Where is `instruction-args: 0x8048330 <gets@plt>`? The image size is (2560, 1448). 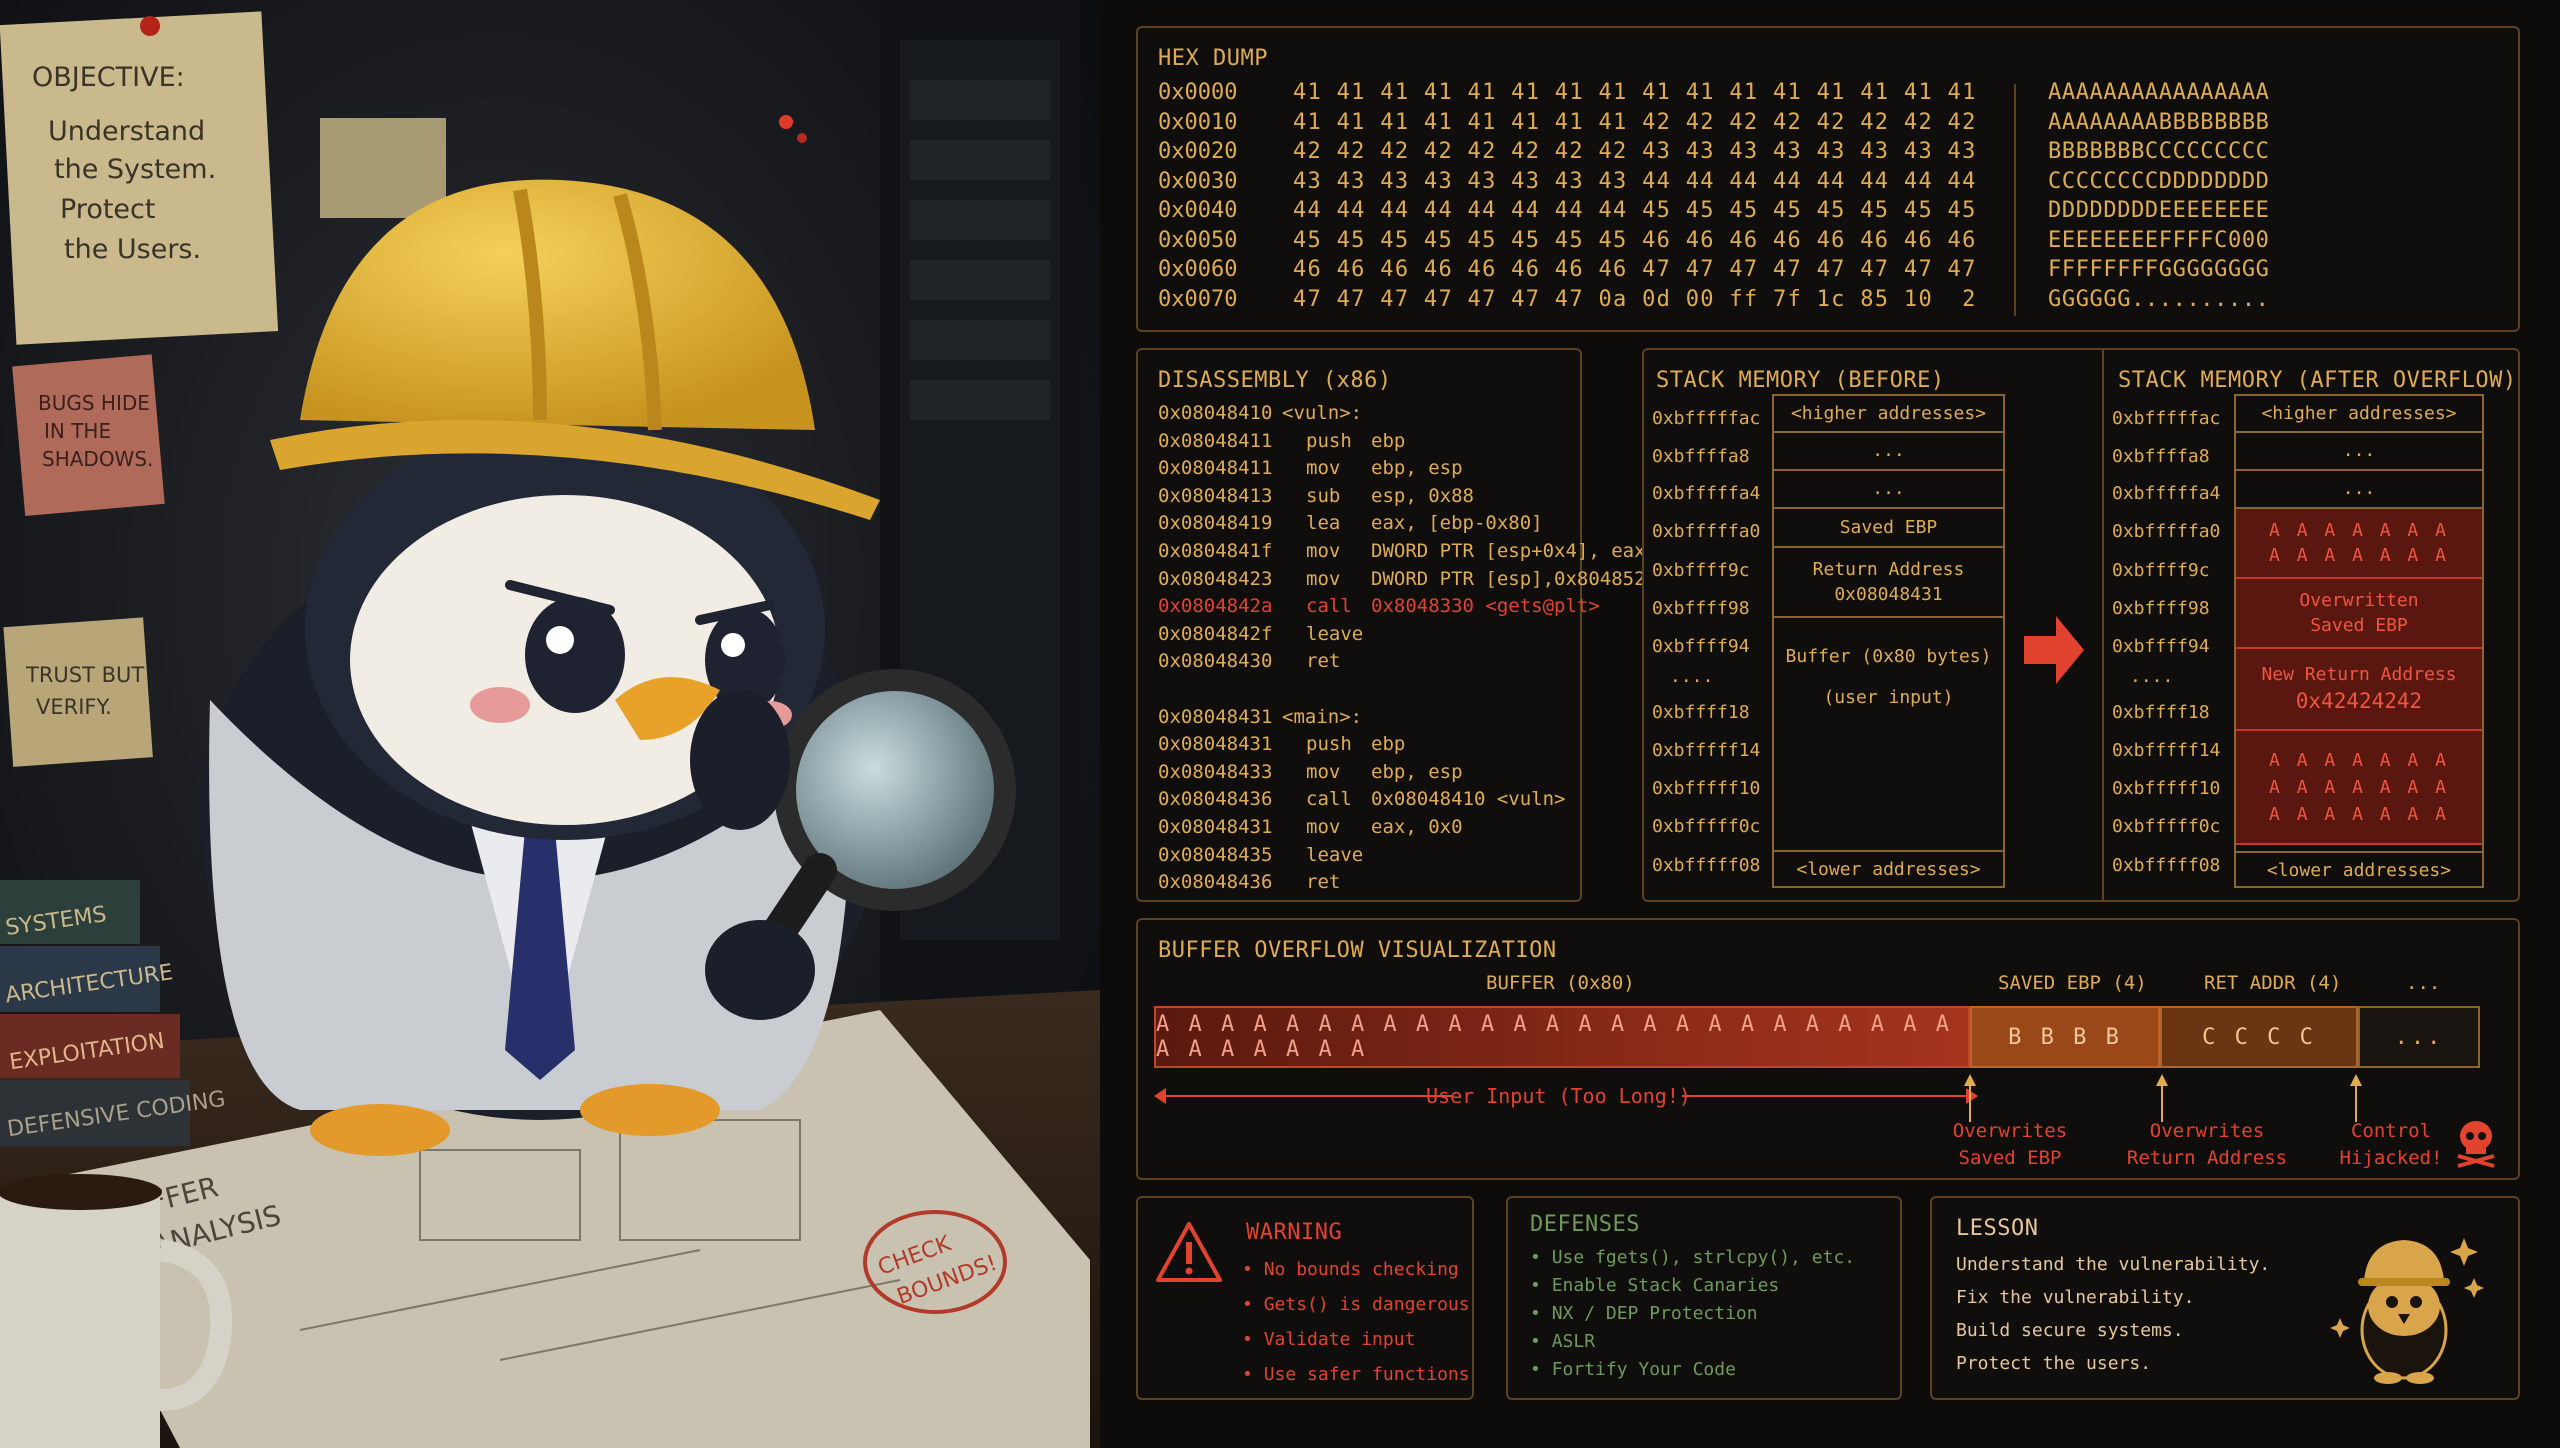
instruction-args: 0x8048330 <gets@plt> is located at coordinates (1485, 606).